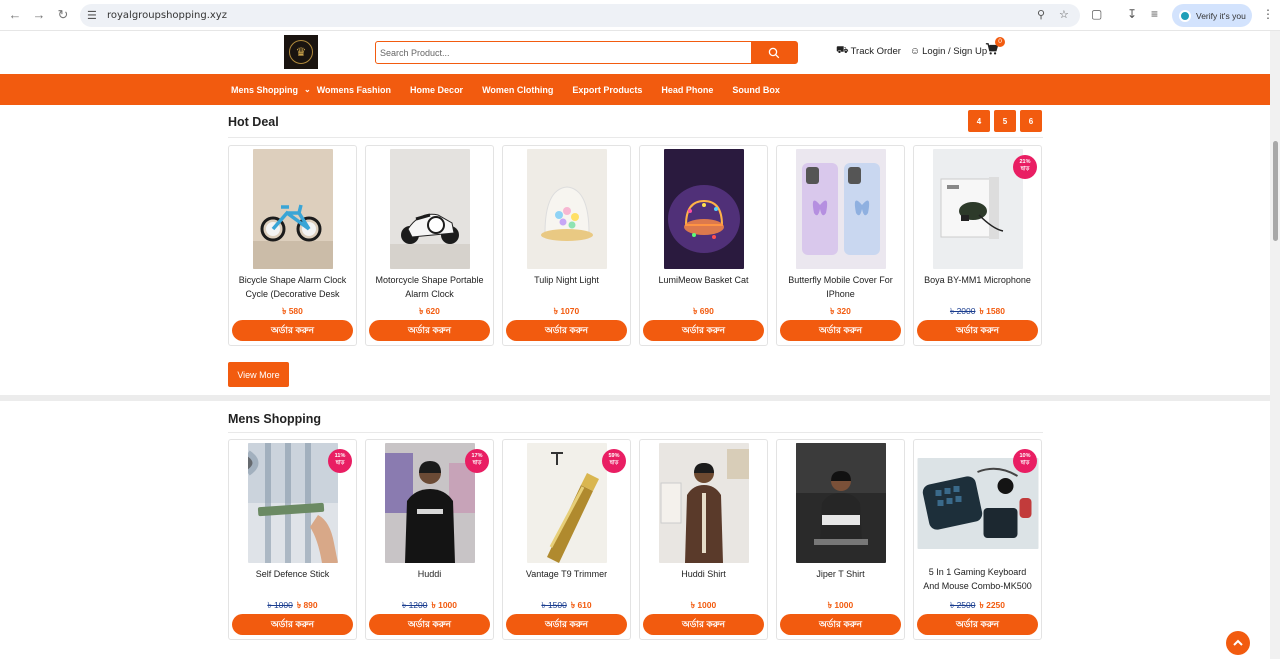 The width and height of the screenshot is (1280, 659). Describe the element at coordinates (979, 121) in the screenshot. I see `page-button: 4` at that location.